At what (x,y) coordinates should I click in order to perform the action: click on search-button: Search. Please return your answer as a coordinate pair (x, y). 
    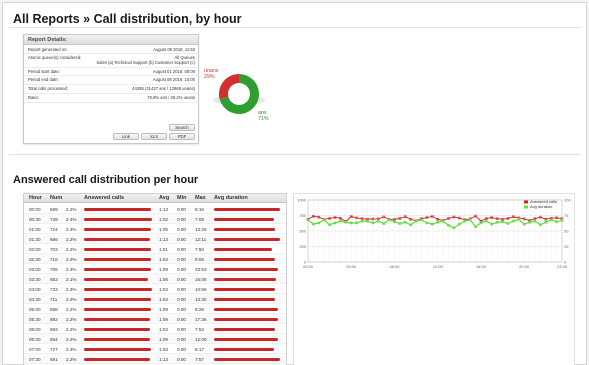
    Looking at the image, I should click on (182, 127).